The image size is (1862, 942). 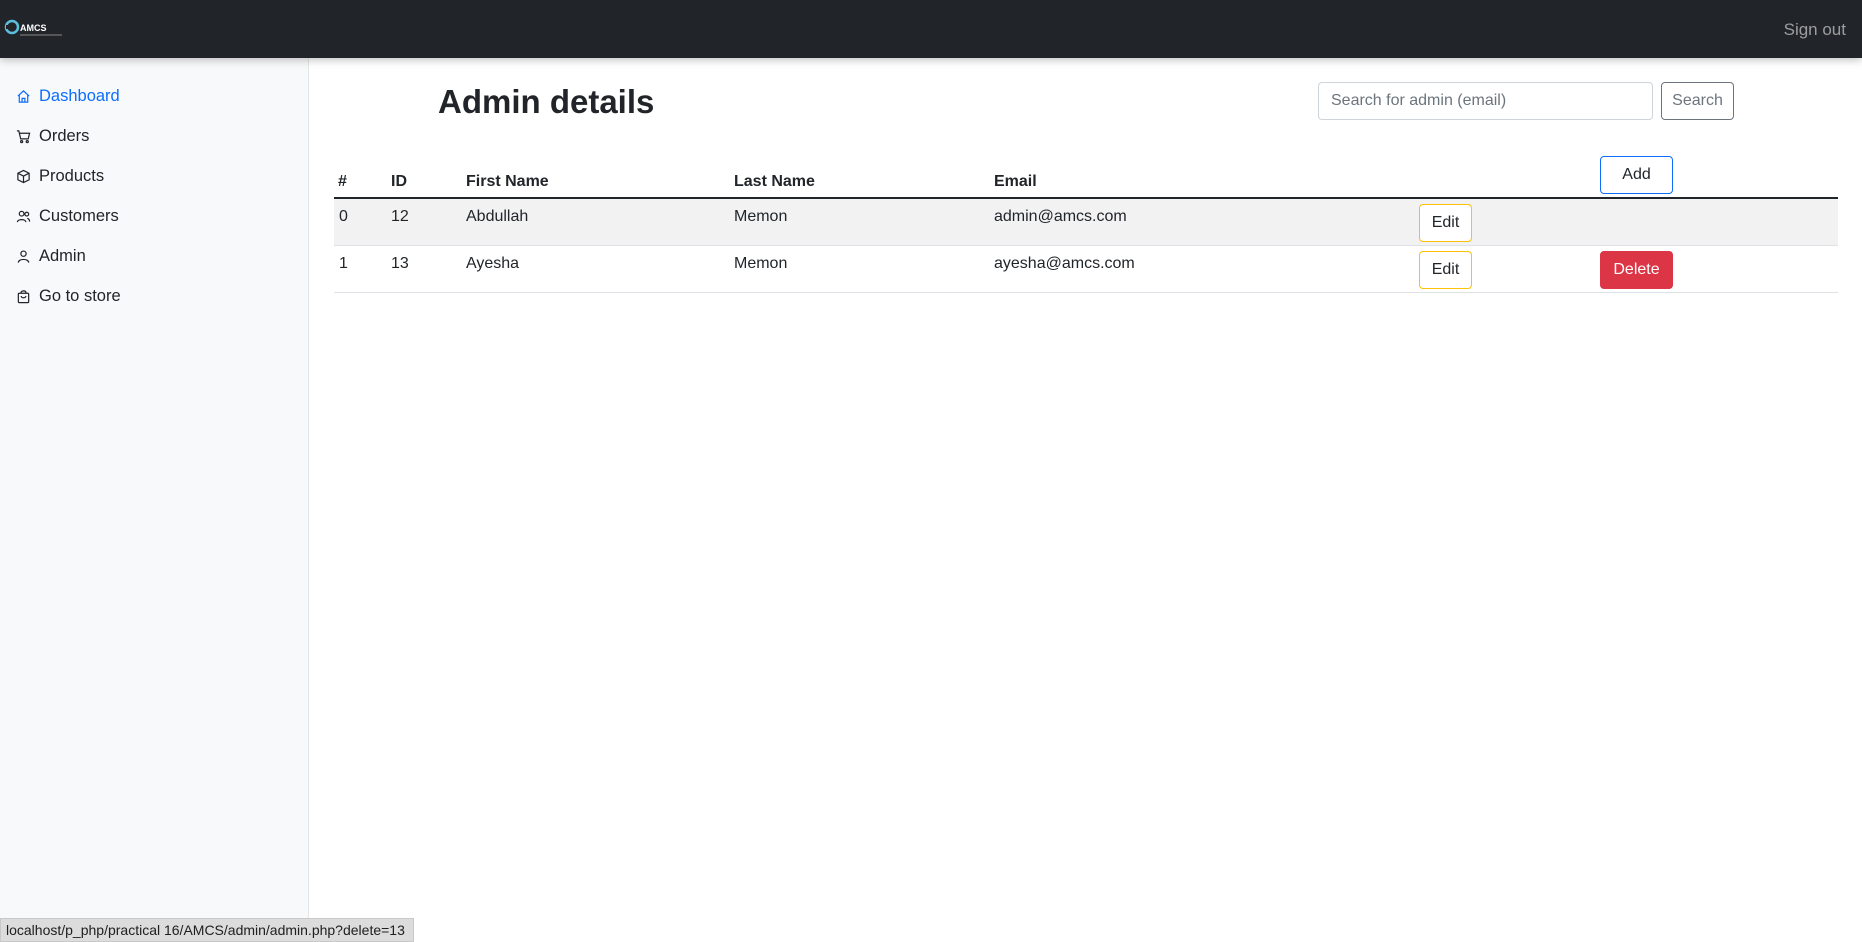 What do you see at coordinates (493, 263) in the screenshot?
I see `cell-first-name: Ayesha` at bounding box center [493, 263].